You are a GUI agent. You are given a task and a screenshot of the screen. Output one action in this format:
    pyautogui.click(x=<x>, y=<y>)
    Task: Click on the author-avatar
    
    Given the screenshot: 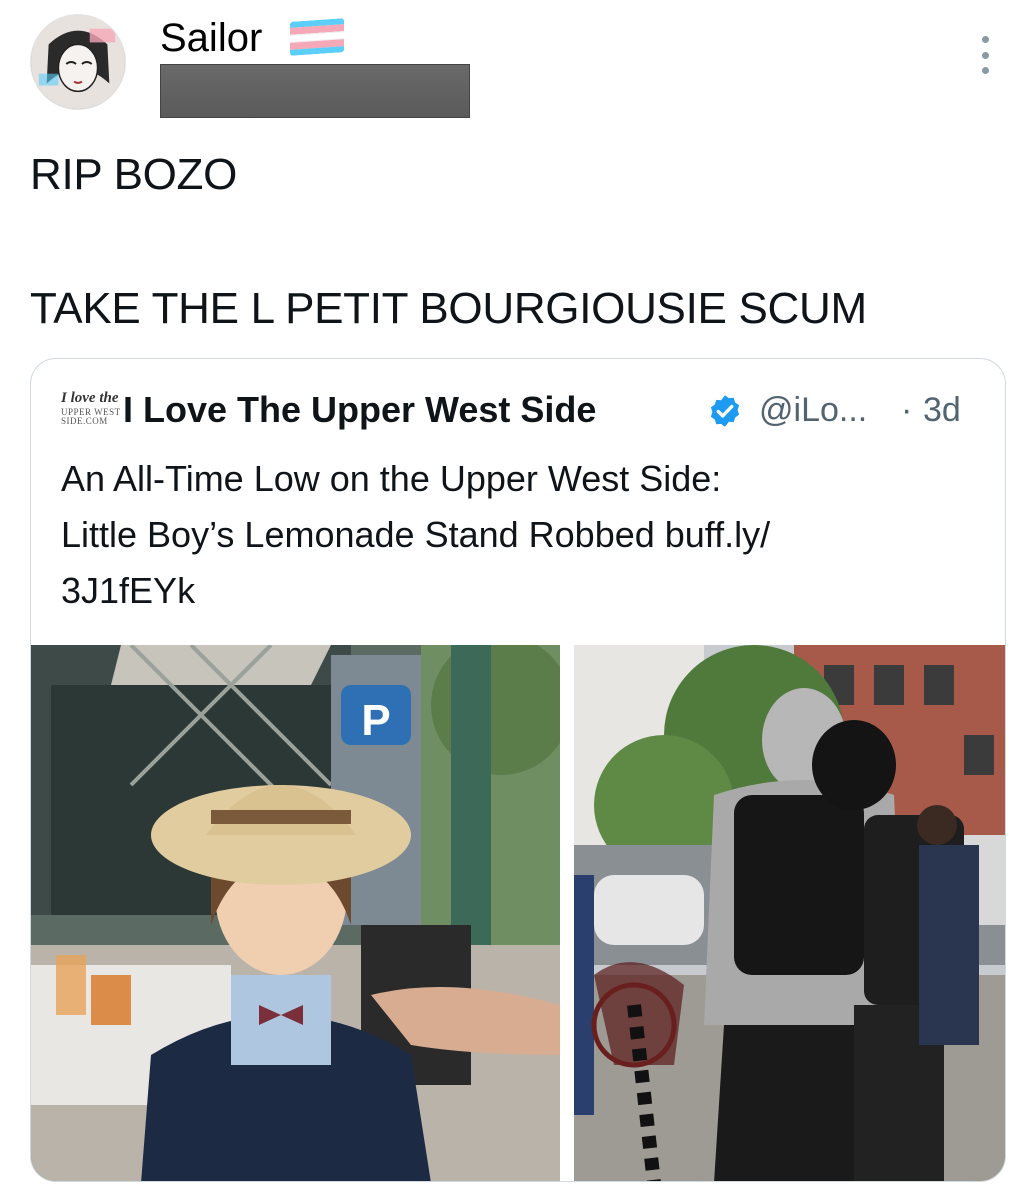 What is the action you would take?
    pyautogui.click(x=78, y=62)
    